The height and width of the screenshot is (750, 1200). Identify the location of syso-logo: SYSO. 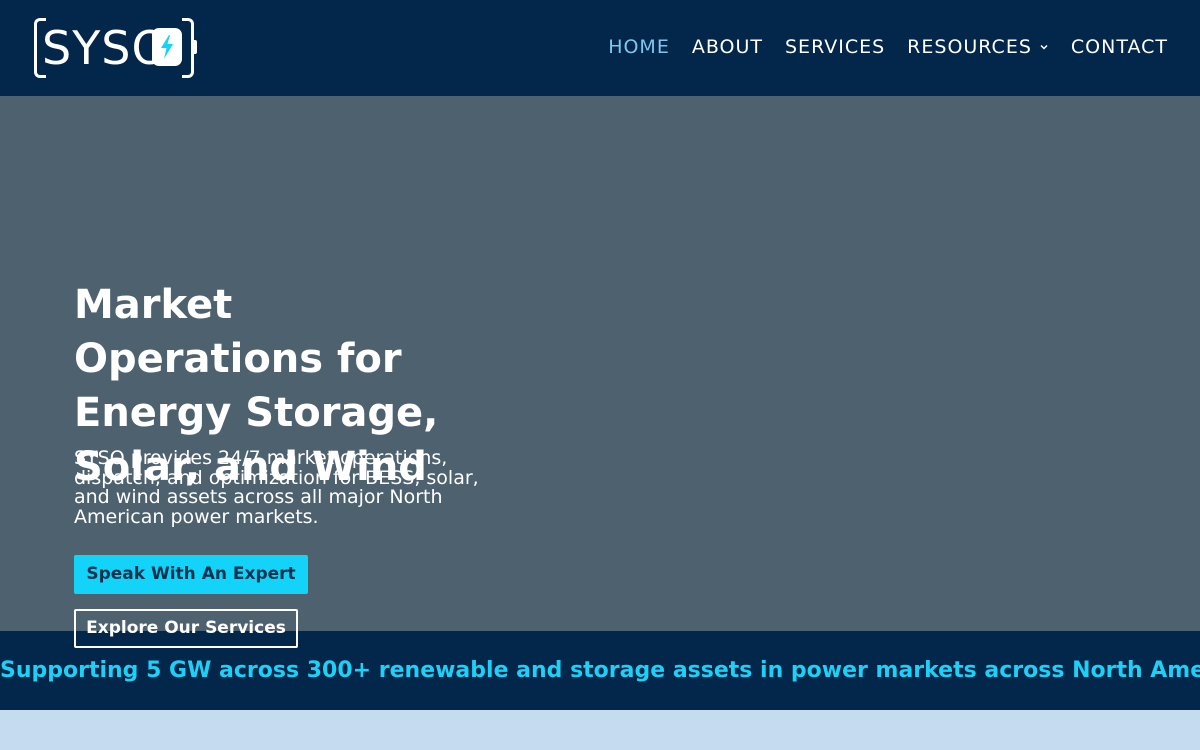
(116, 48).